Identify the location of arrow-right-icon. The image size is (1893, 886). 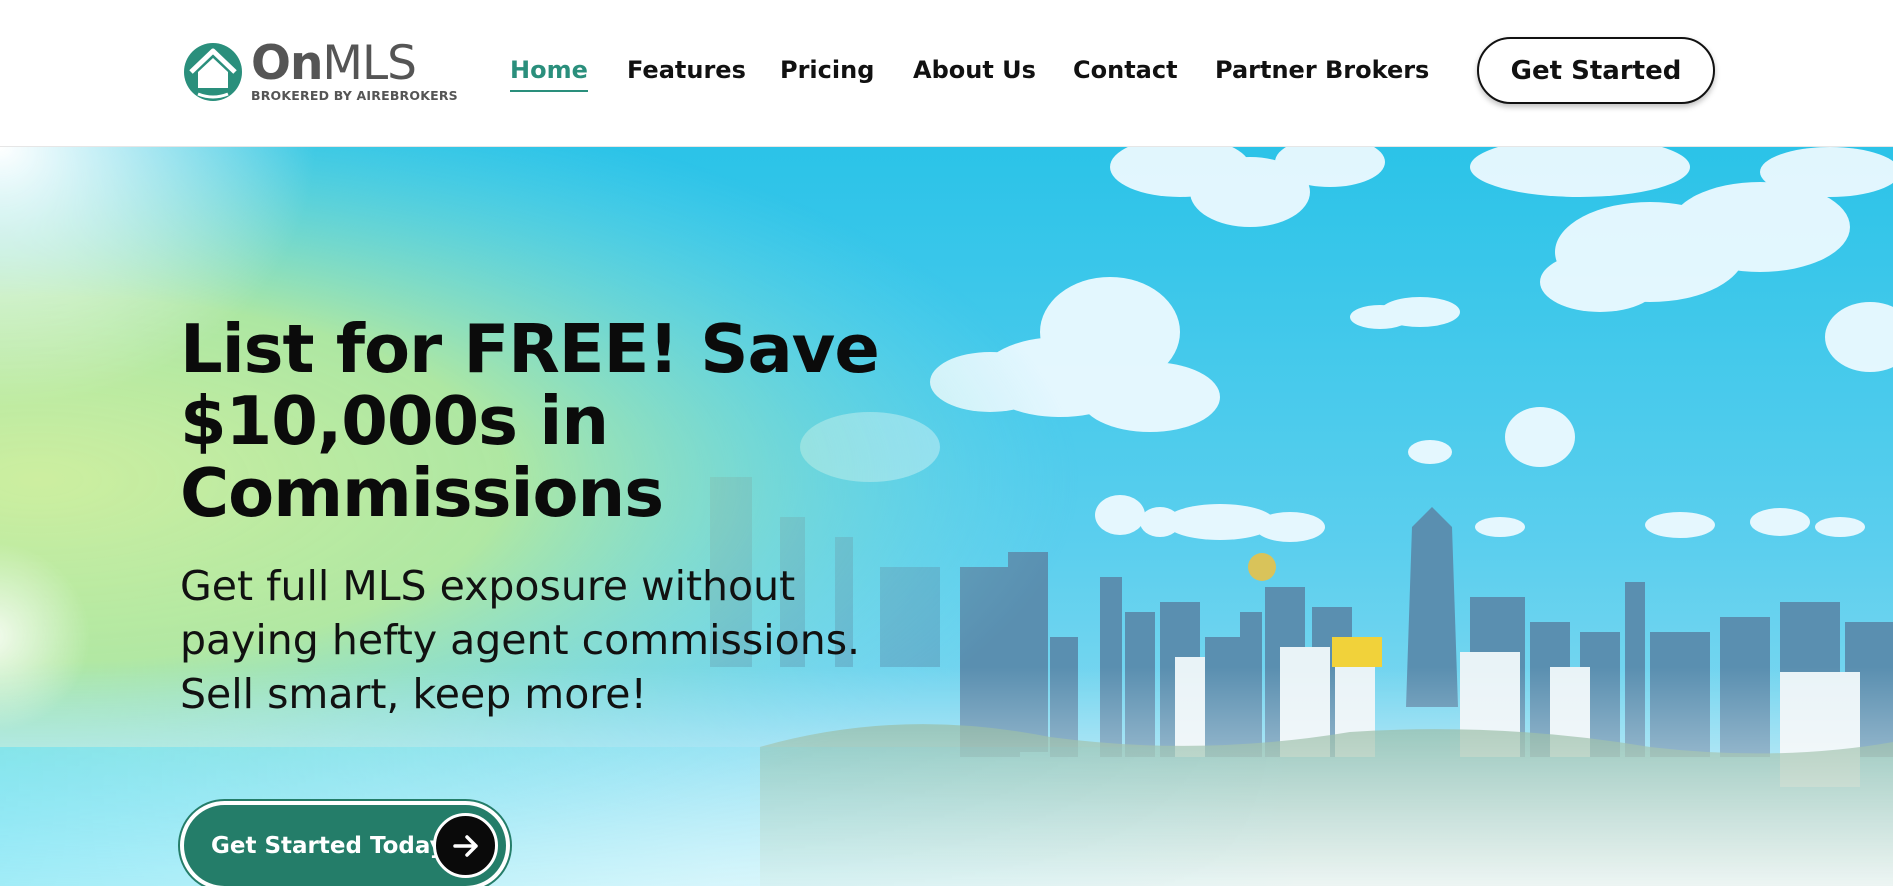
(465, 845).